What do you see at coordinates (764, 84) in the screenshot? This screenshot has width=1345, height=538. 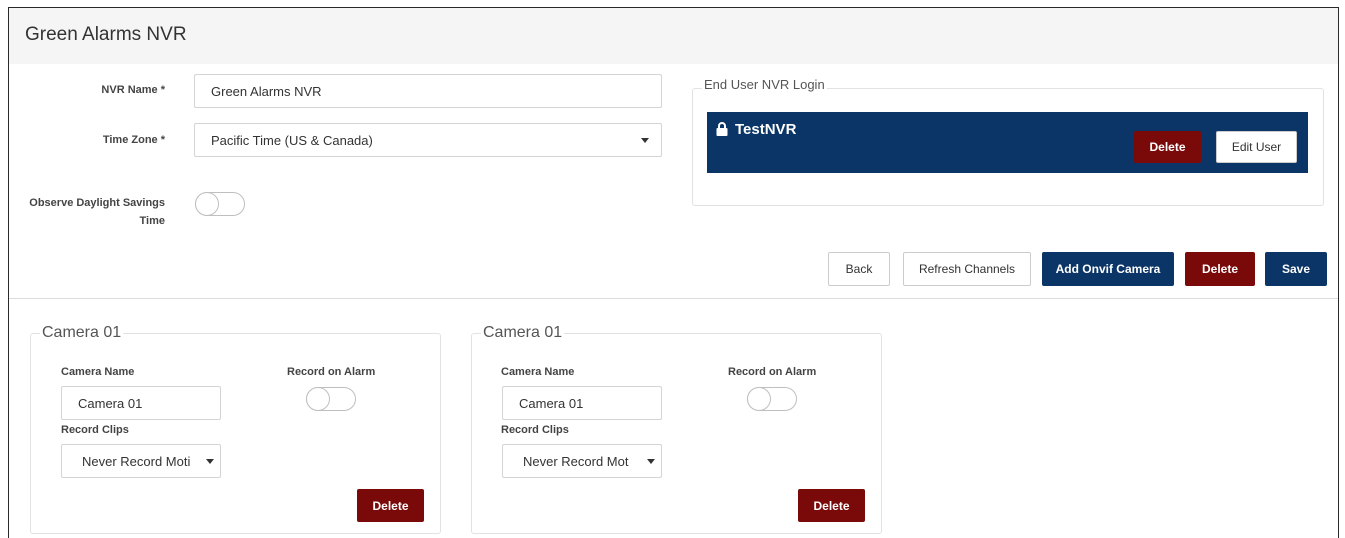 I see `end-user-login-legend: End User NVR Login` at bounding box center [764, 84].